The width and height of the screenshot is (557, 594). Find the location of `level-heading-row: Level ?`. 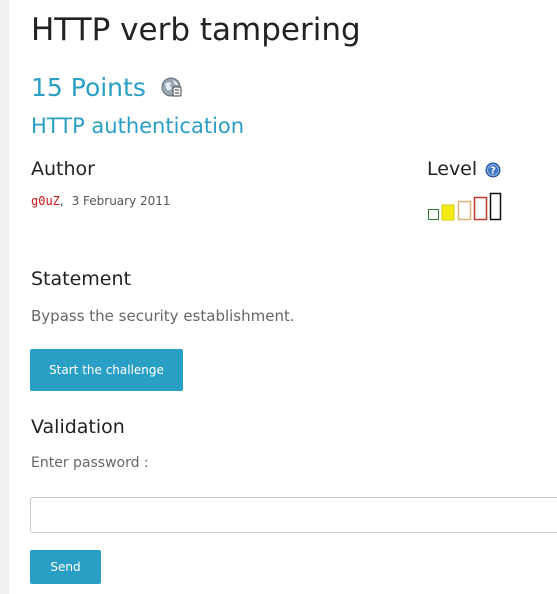

level-heading-row: Level ? is located at coordinates (464, 169).